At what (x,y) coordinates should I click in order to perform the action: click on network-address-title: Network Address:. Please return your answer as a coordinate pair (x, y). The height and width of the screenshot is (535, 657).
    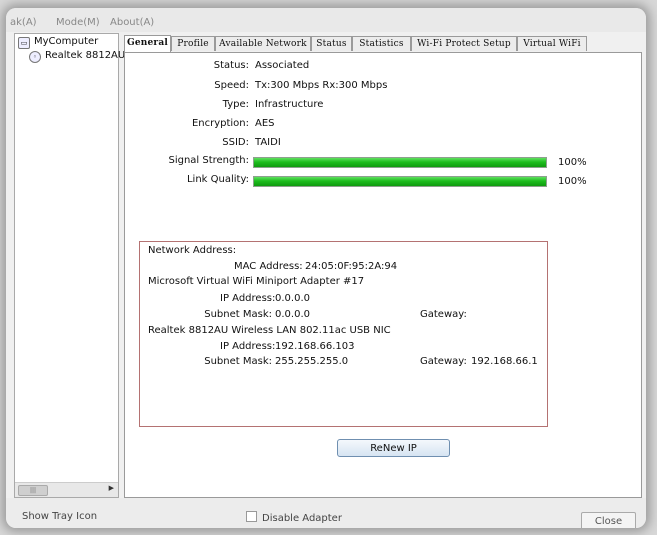
    Looking at the image, I should click on (192, 250).